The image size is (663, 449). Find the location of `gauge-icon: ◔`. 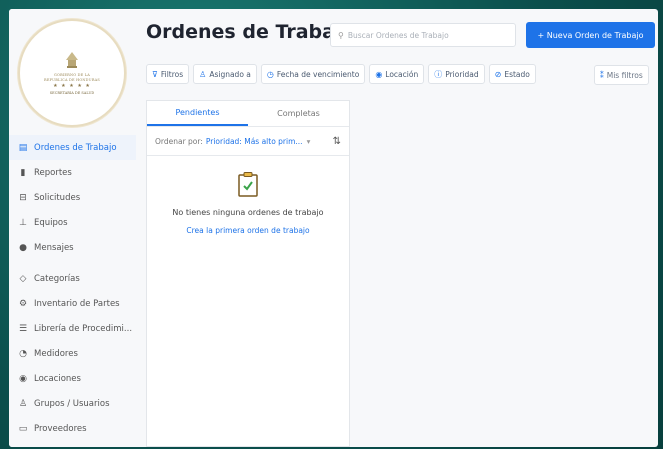

gauge-icon: ◔ is located at coordinates (23, 353).